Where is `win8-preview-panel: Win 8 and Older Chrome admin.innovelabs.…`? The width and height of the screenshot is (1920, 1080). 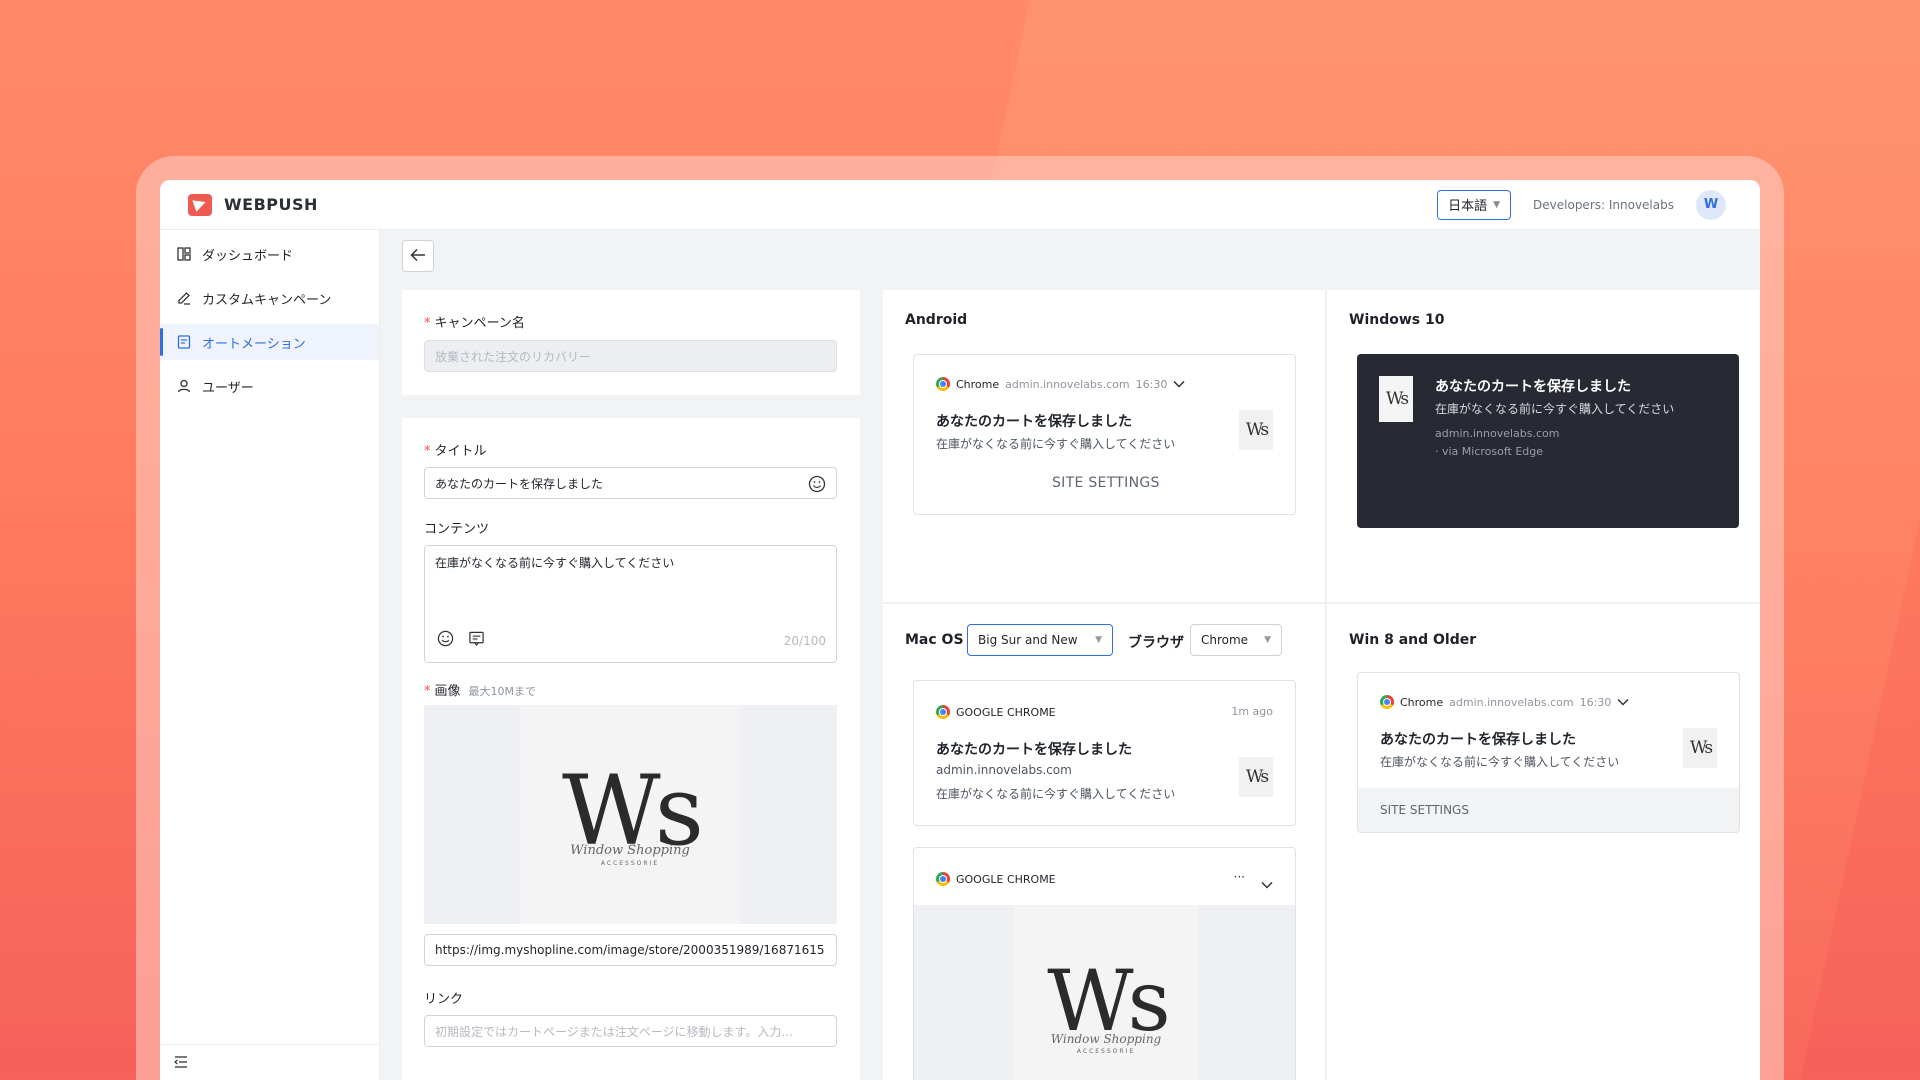 win8-preview-panel: Win 8 and Older Chrome admin.innovelabs.… is located at coordinates (1543, 842).